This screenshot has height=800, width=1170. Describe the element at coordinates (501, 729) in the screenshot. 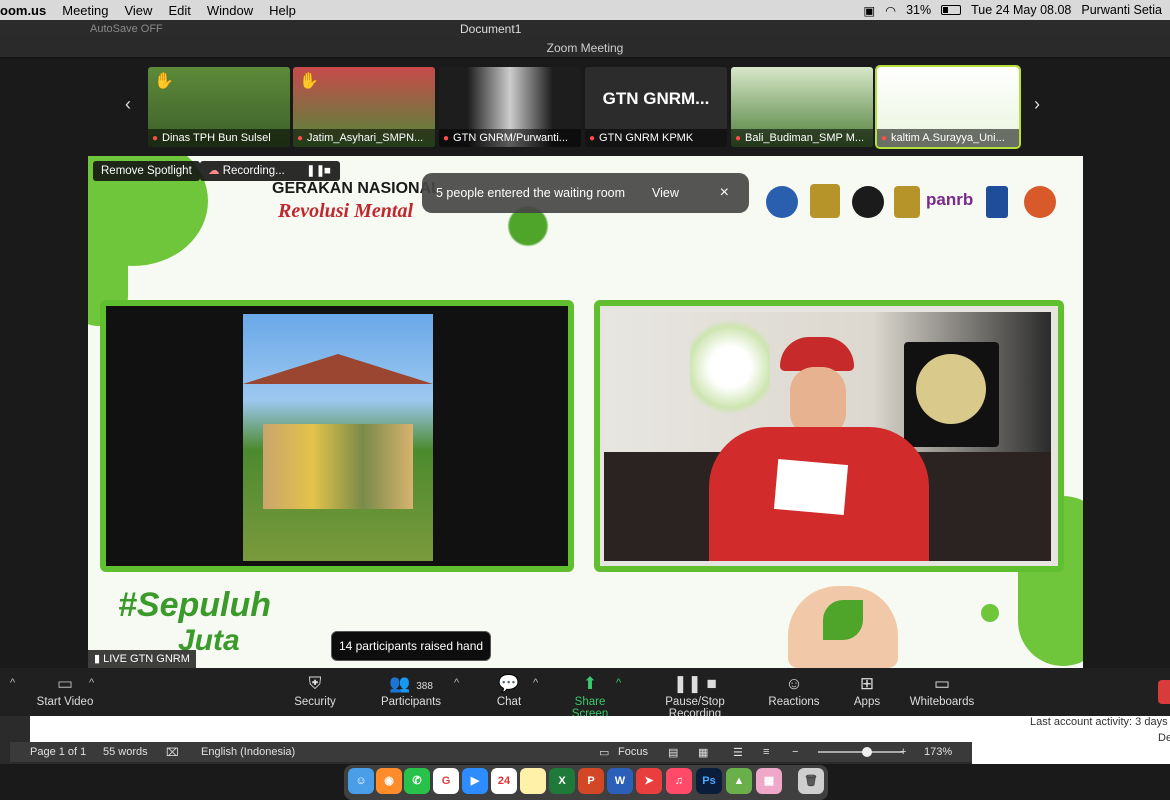

I see `word-document-page` at that location.